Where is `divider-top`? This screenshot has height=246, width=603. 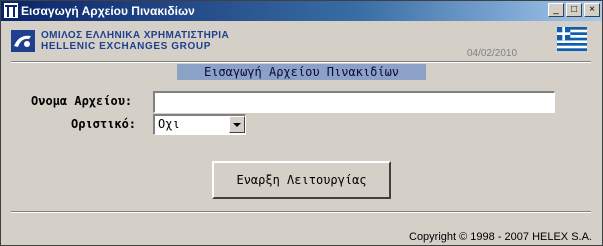 divider-top is located at coordinates (301, 62).